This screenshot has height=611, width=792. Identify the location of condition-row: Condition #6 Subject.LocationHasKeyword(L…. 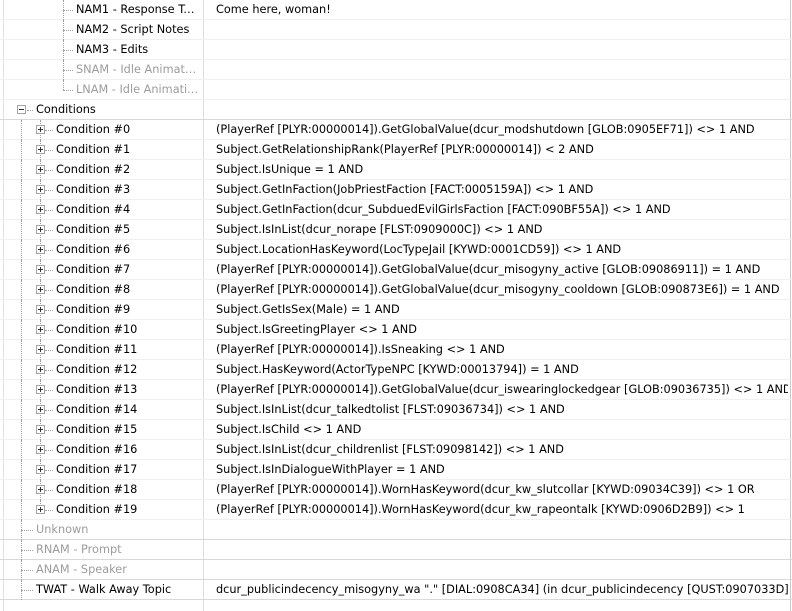
(396, 250).